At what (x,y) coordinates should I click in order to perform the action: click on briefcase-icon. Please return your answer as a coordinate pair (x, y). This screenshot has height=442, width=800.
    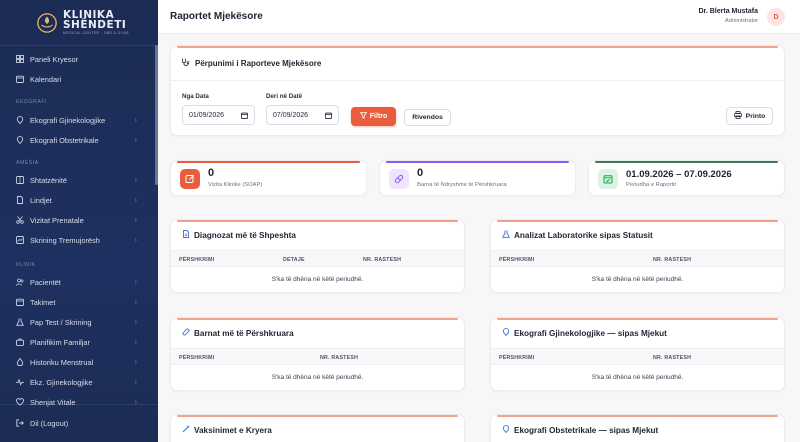
    Looking at the image, I should click on (20, 342).